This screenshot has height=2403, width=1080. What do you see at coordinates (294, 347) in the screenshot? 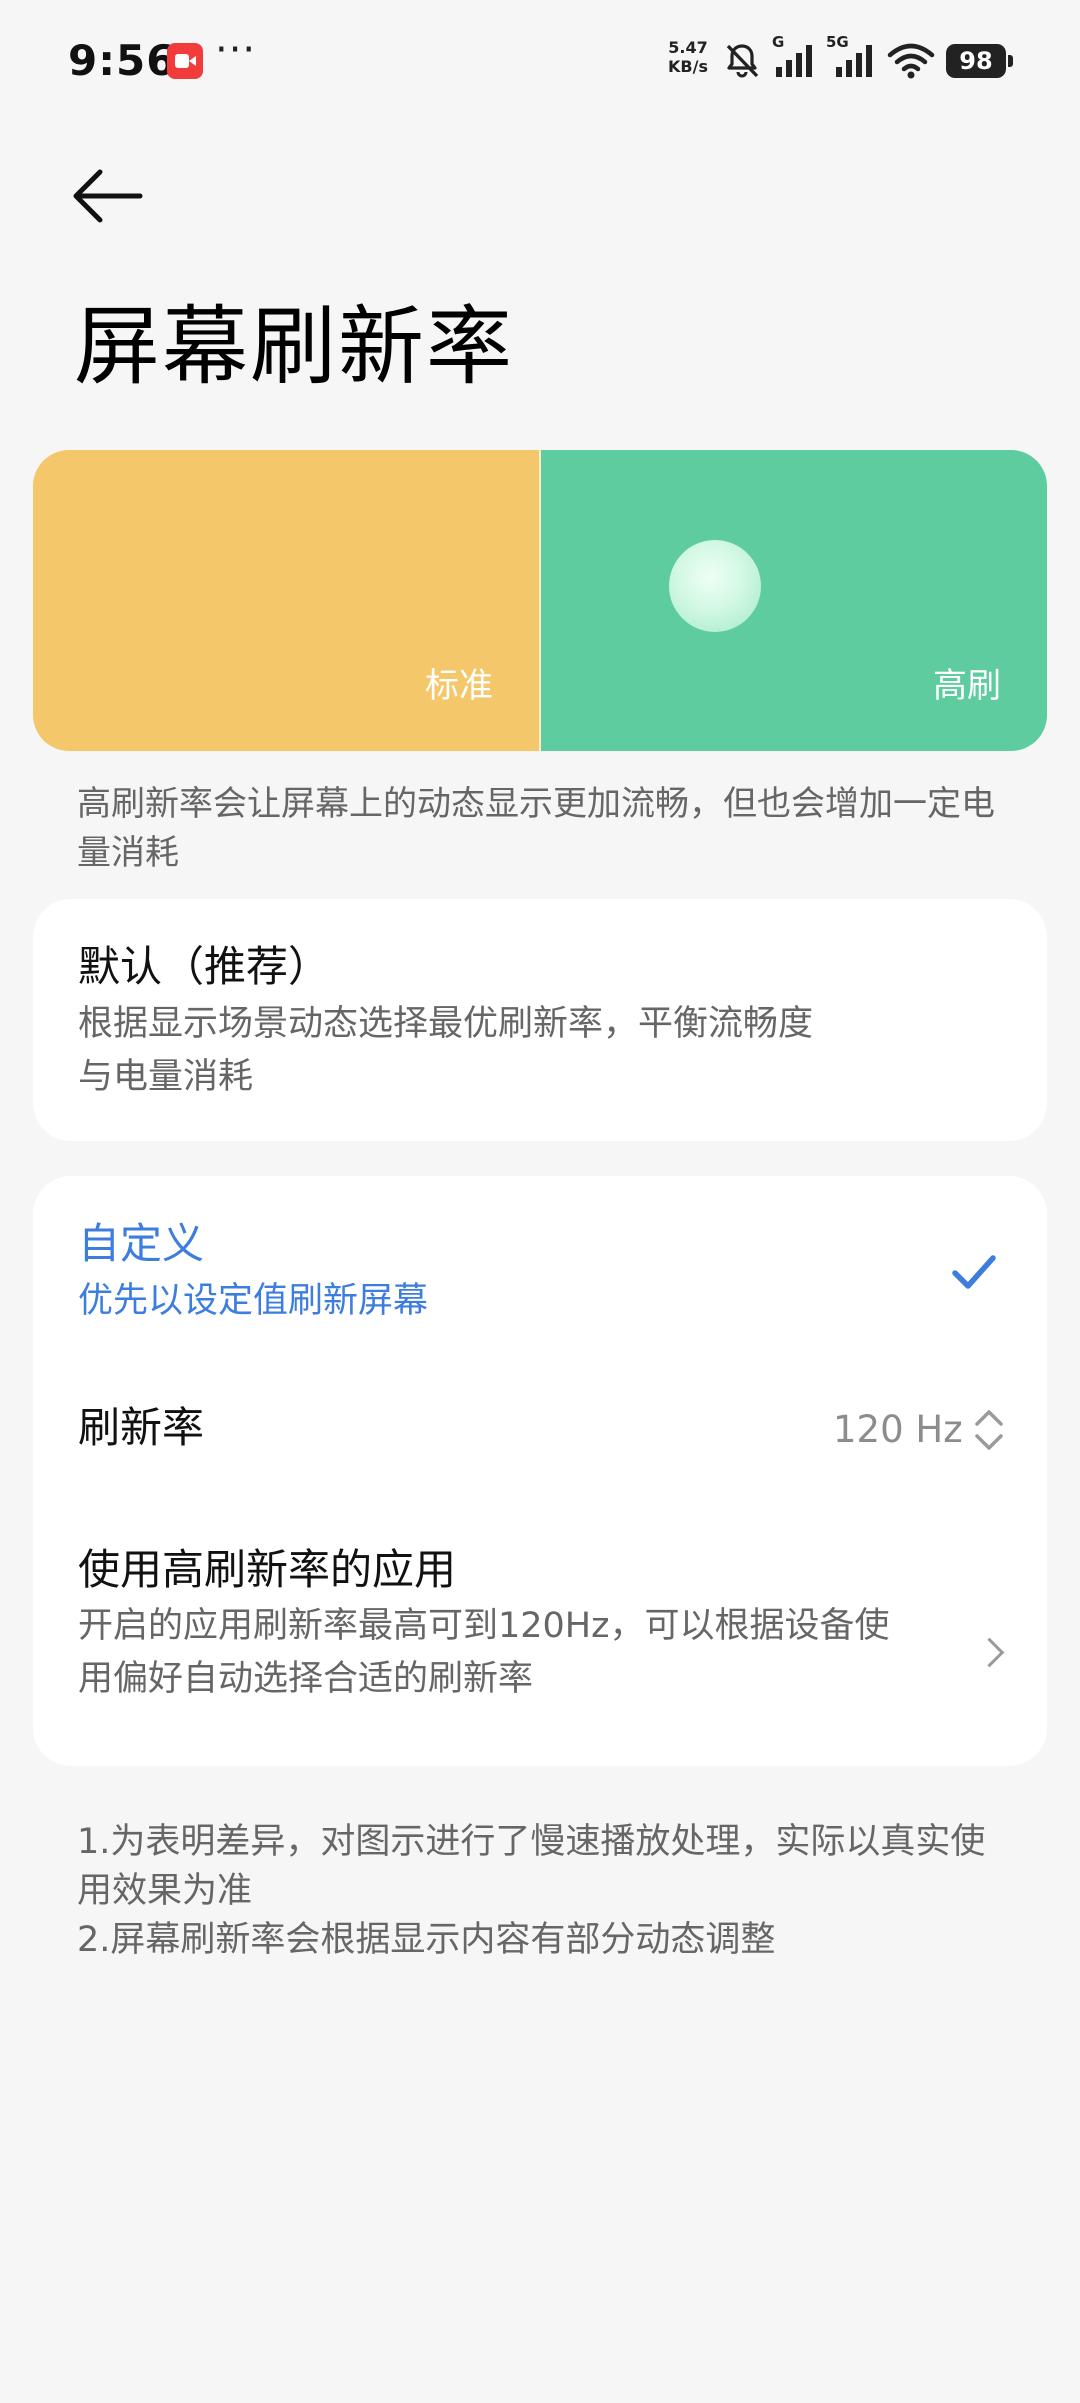
I see `page-title: 屏幕刷新率` at bounding box center [294, 347].